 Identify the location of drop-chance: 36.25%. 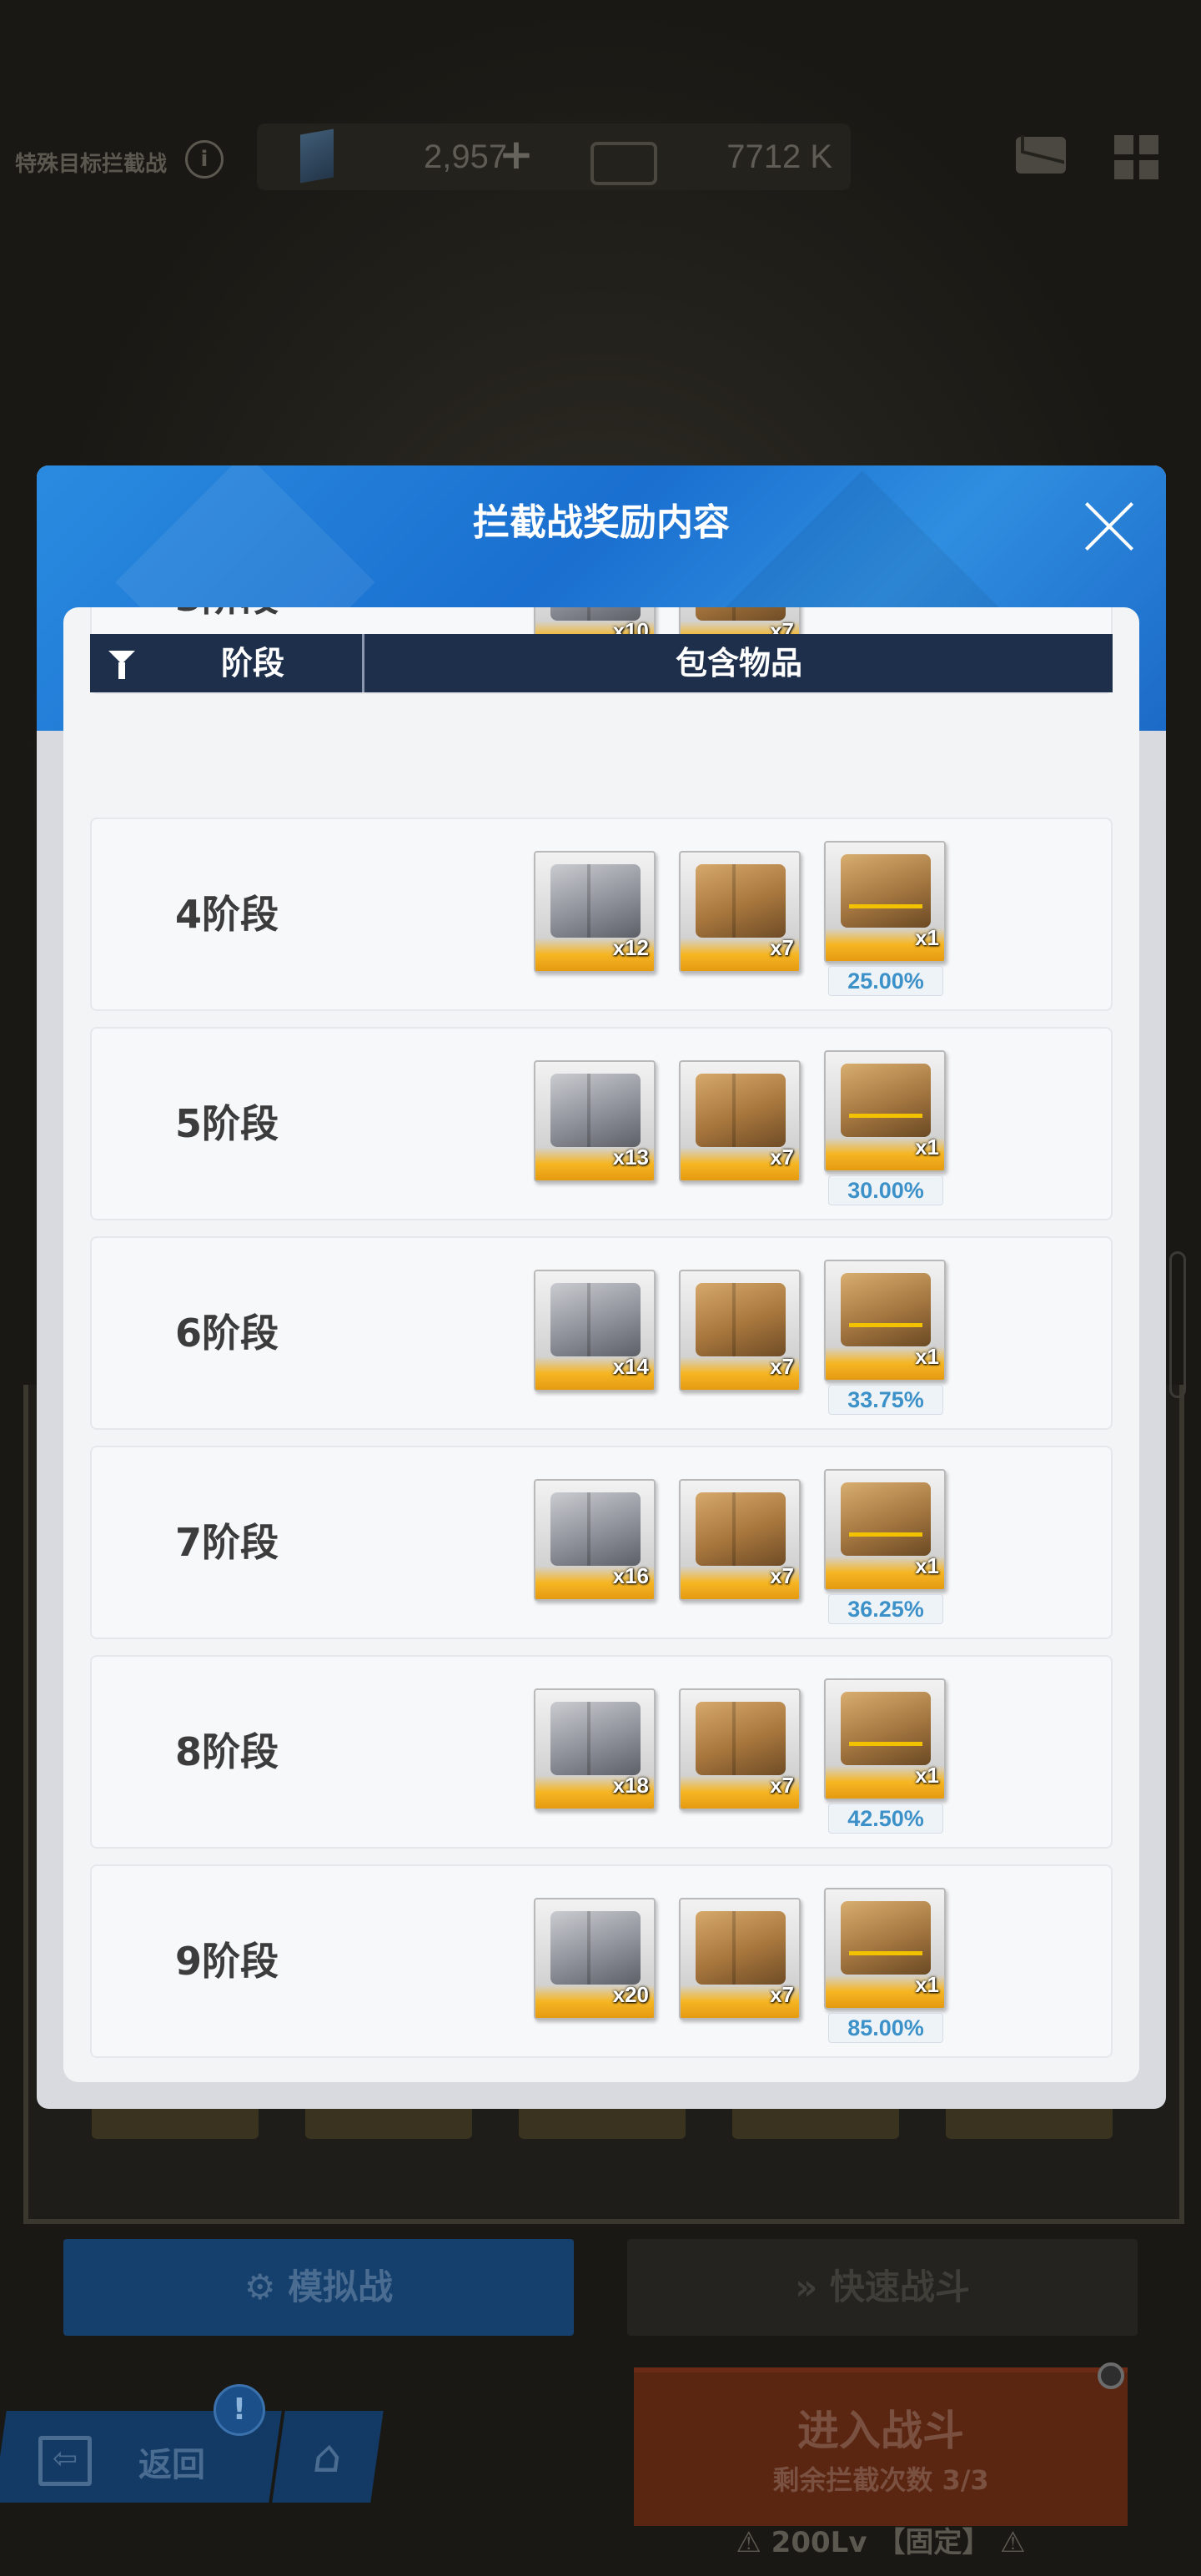
(886, 1609).